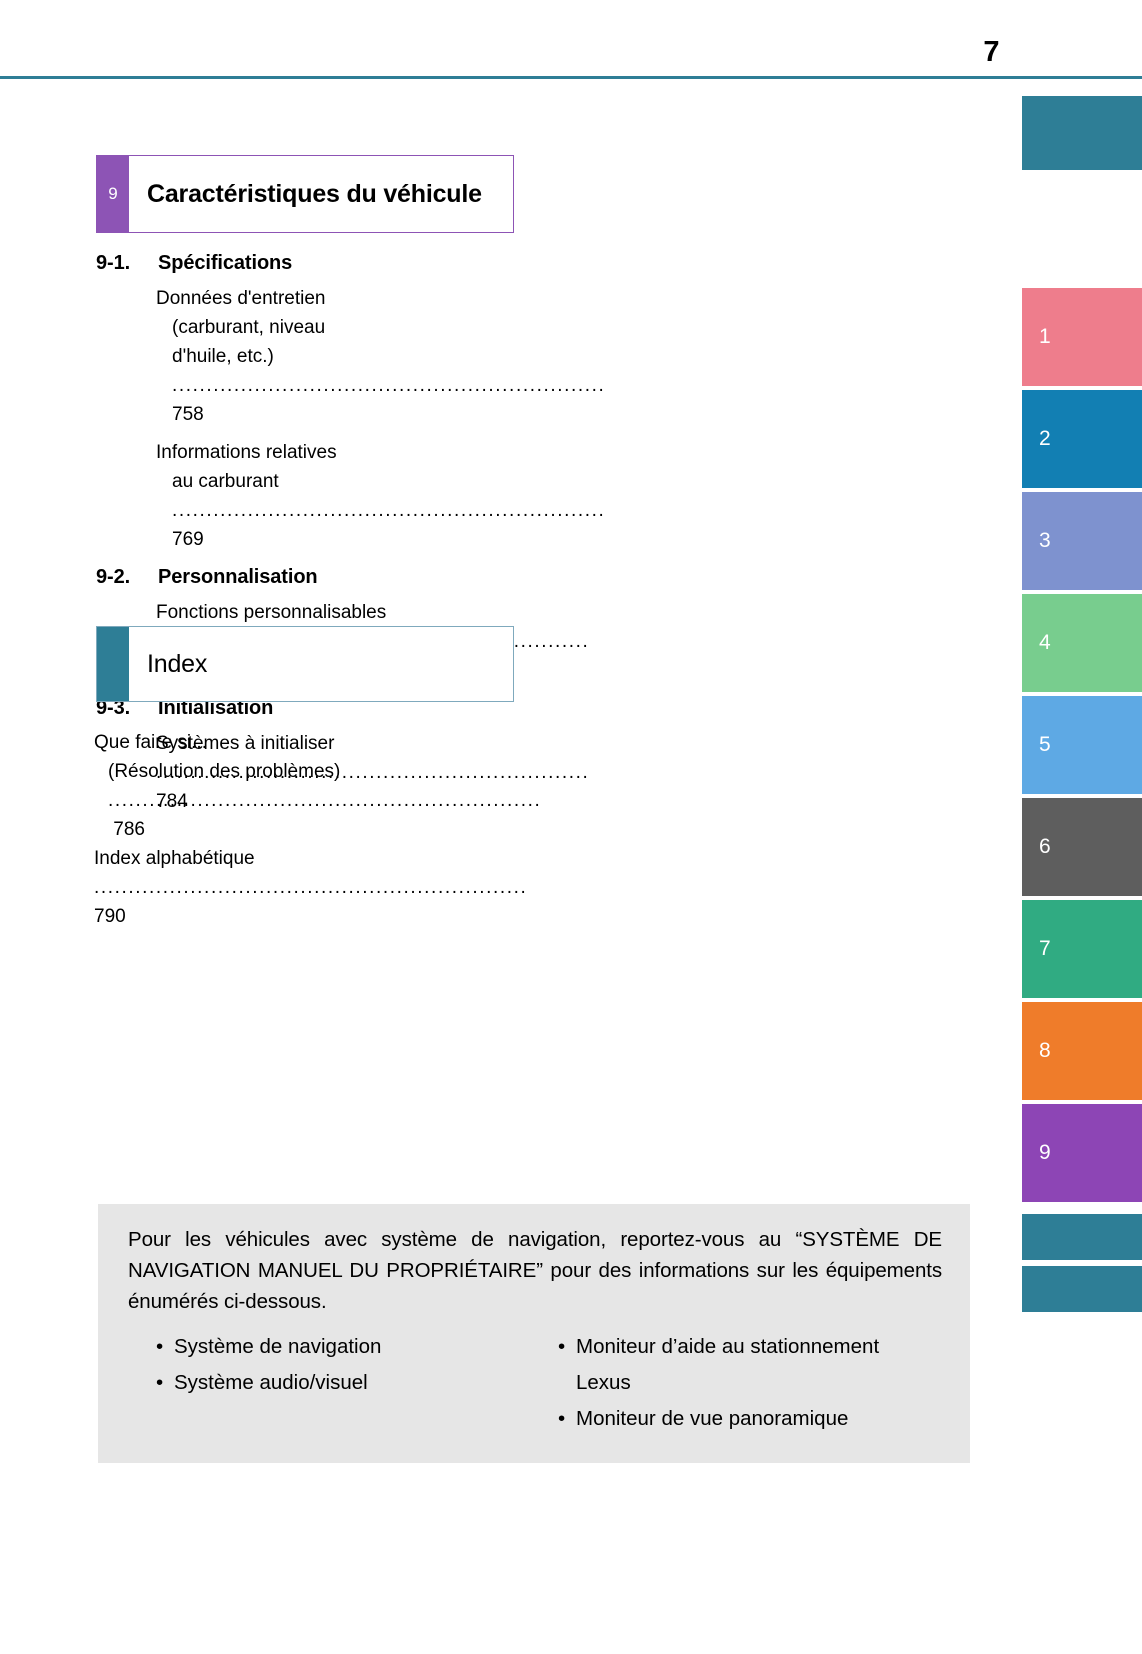 The image size is (1142, 1654). Describe the element at coordinates (188, 539) in the screenshot. I see `toc-entry-page: 769` at that location.